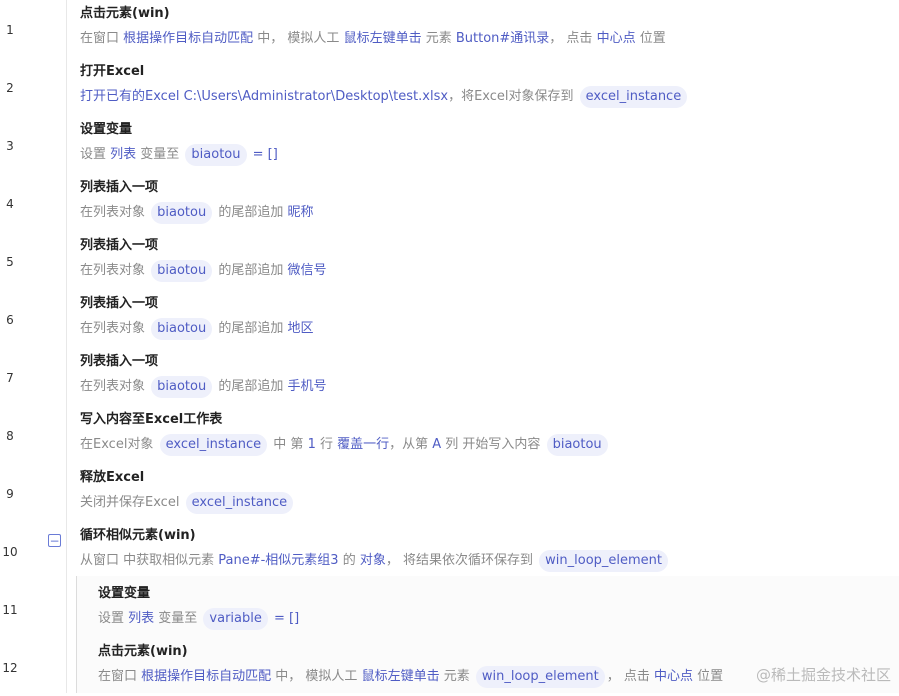 Image resolution: width=899 pixels, height=696 pixels. What do you see at coordinates (502, 38) in the screenshot?
I see `element-param: Button#通讯录` at bounding box center [502, 38].